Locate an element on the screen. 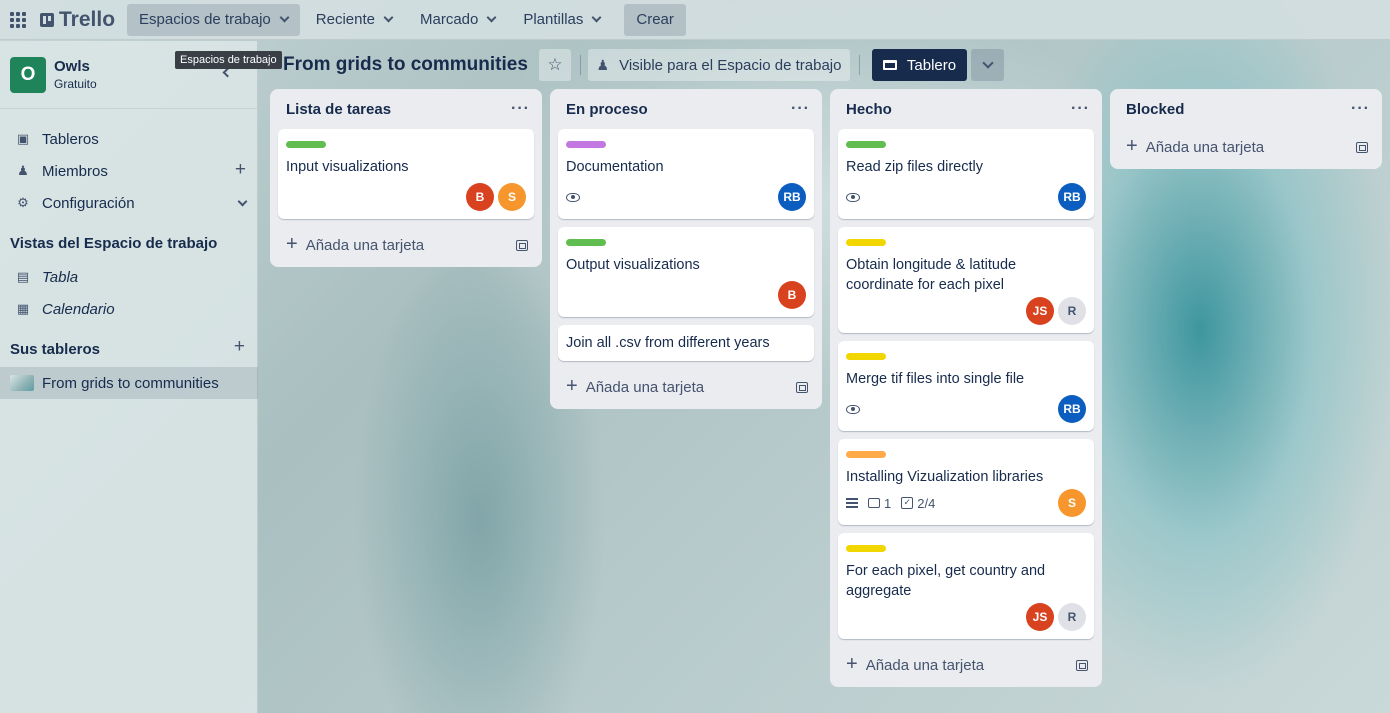 The image size is (1390, 713). sidebar-item-label: Miembros is located at coordinates (75, 171).